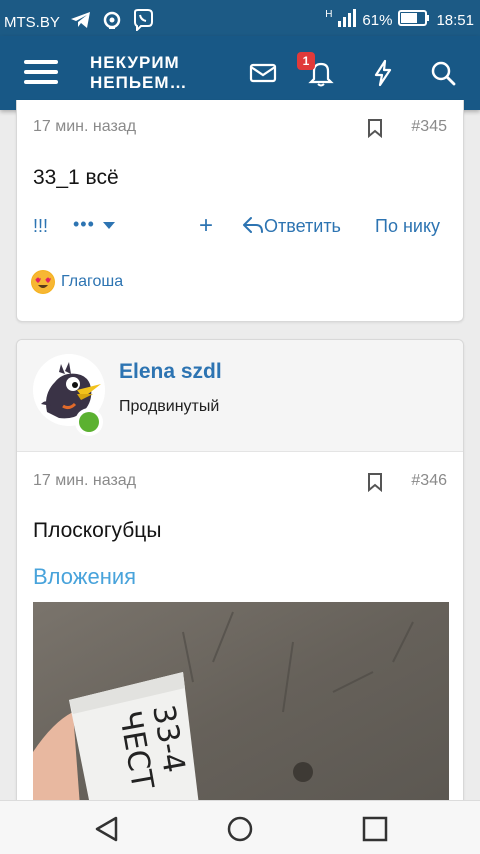 Image resolution: width=480 pixels, height=854 pixels. Describe the element at coordinates (92, 282) in the screenshot. I see `reaction-username: Глагоша` at that location.